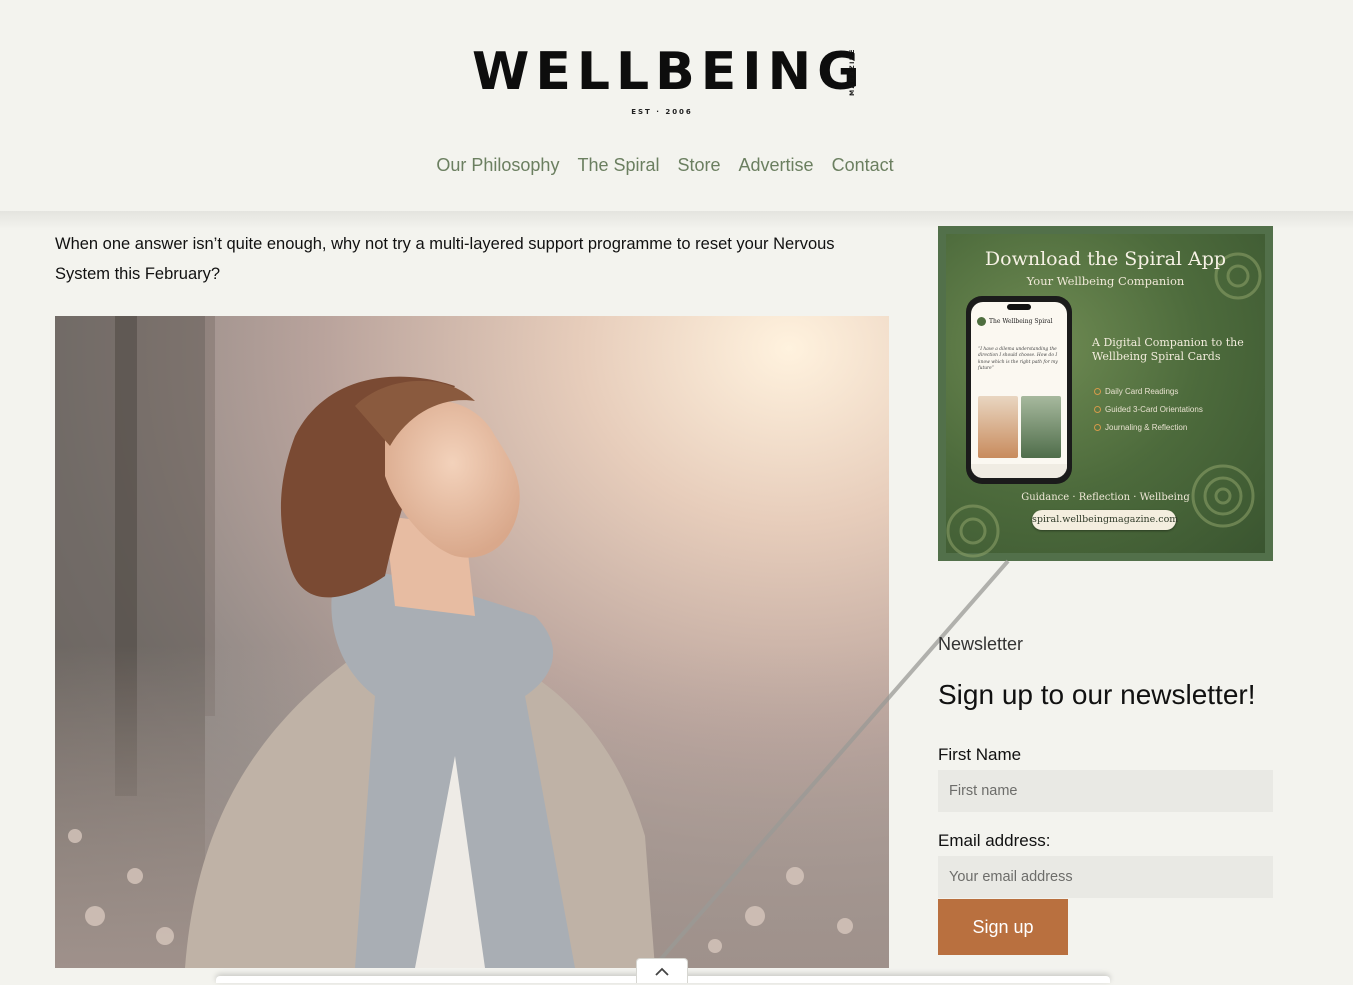  I want to click on nav-our-philosophy: Our Philosophy, so click(497, 165).